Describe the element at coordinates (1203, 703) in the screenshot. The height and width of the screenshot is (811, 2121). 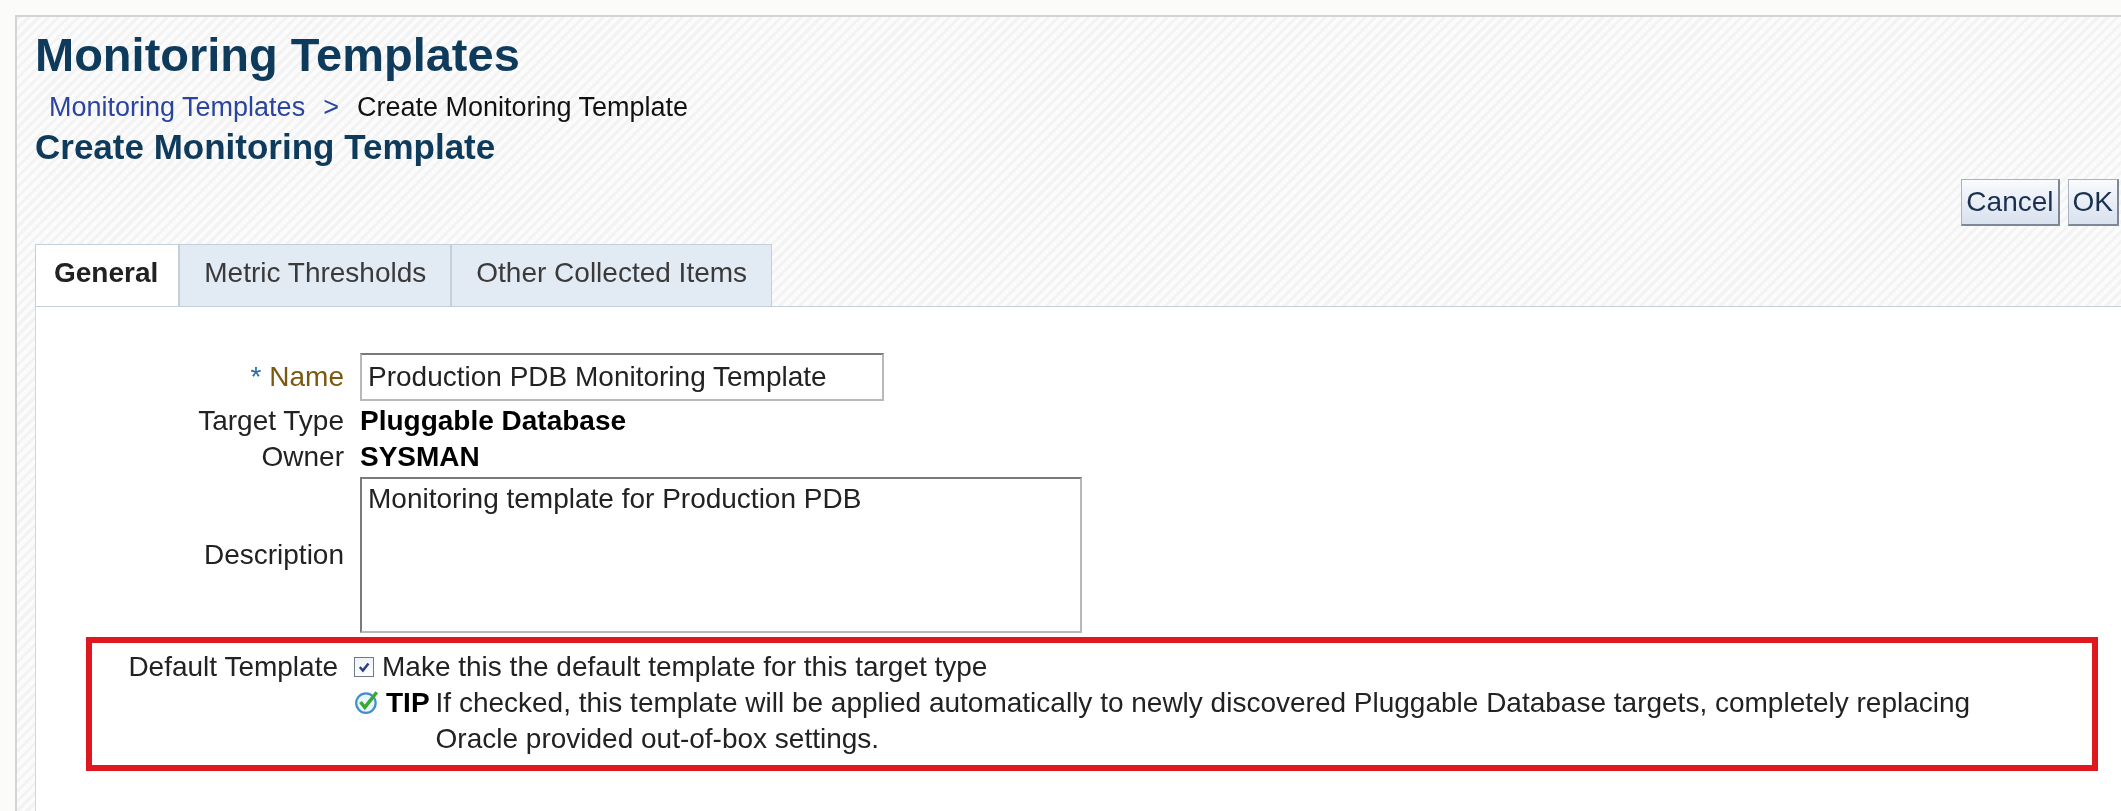
I see `tip-text: If checked, this template will be applied automatically to newly discovered Pluggable Database targets, completely replacing` at that location.